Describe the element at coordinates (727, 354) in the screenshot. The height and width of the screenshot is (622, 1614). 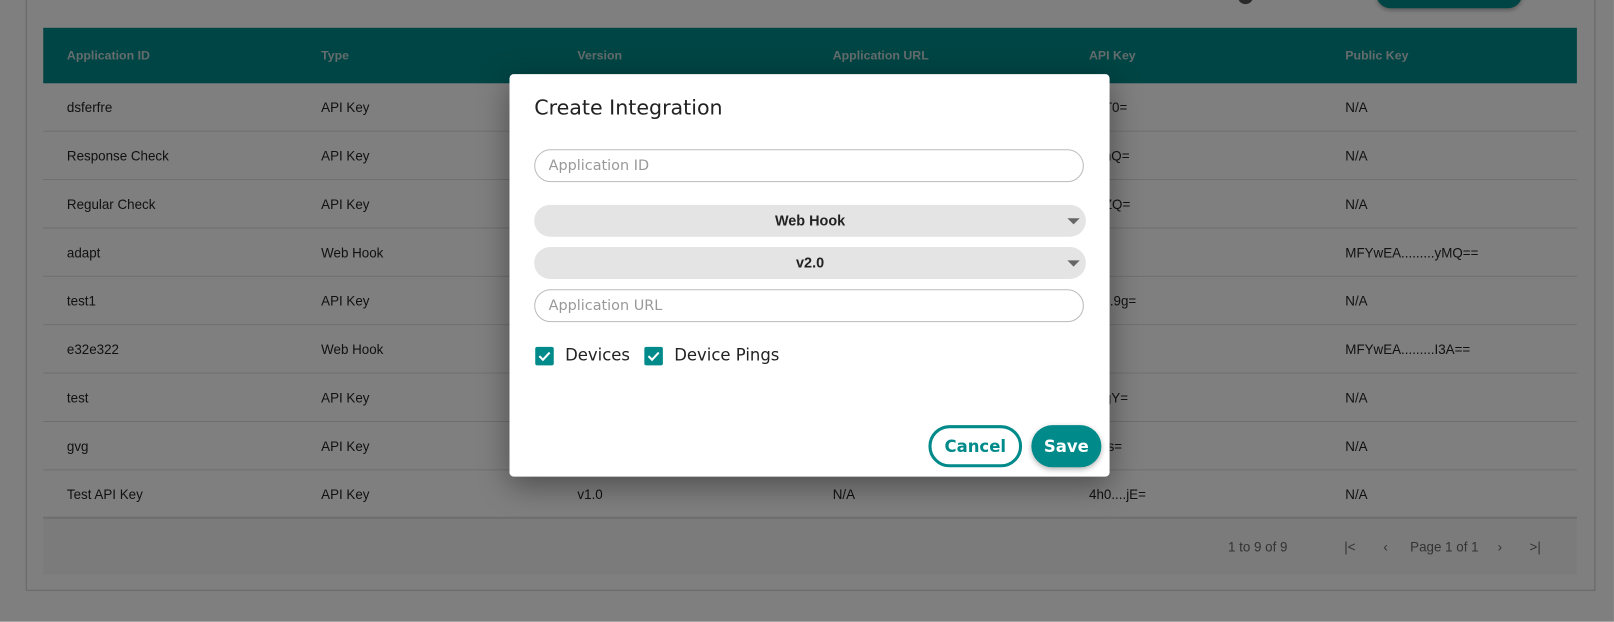
I see `device-pings-label: Device Pings` at that location.